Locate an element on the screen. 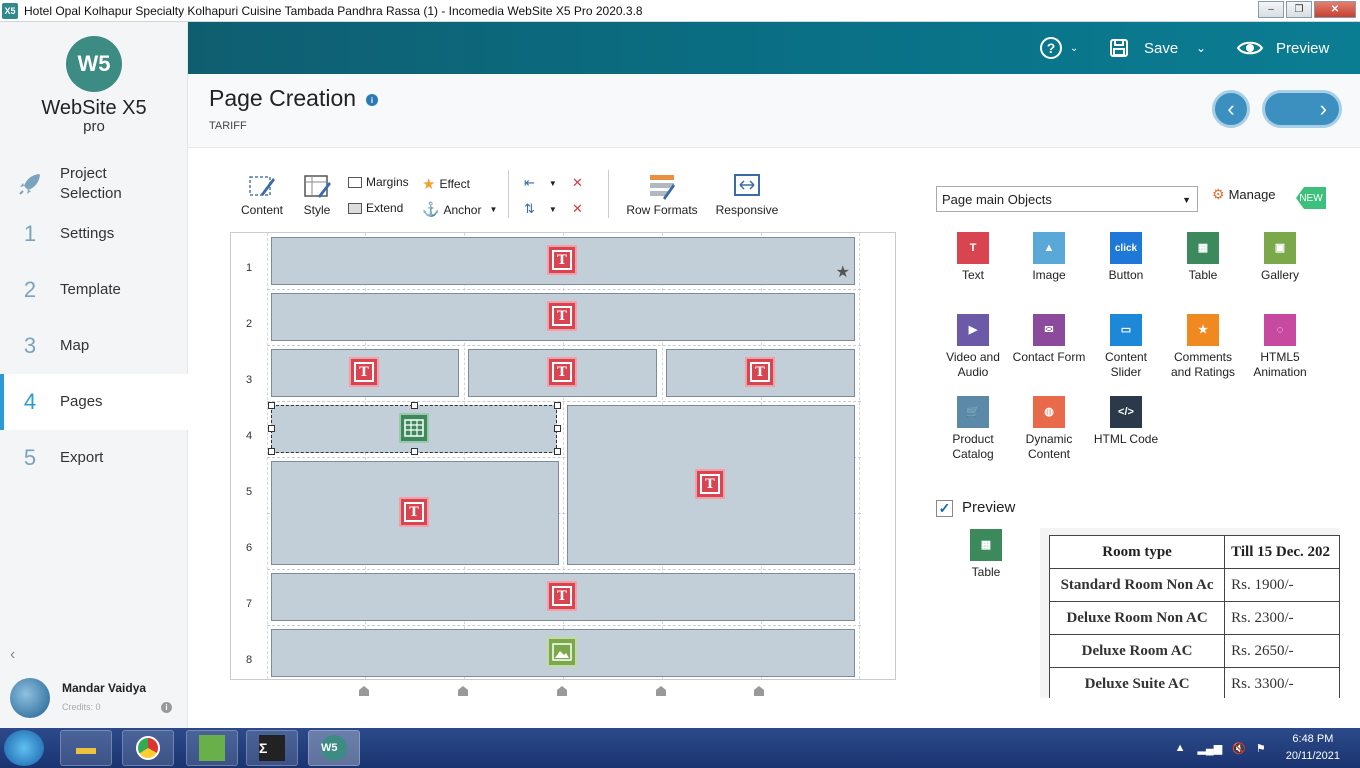  chevron-down-icon: ▼ is located at coordinates (493, 209).